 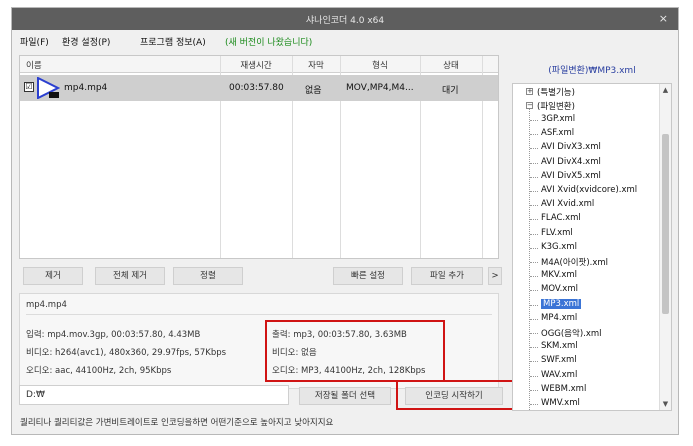 I want to click on scroll-down-icon: ▼, so click(x=665, y=404).